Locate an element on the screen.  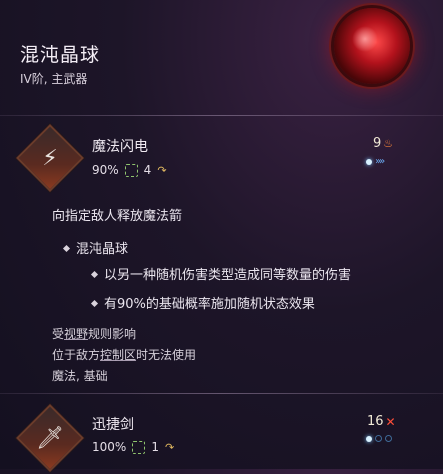
movement-value: 1 is located at coordinates (155, 447).